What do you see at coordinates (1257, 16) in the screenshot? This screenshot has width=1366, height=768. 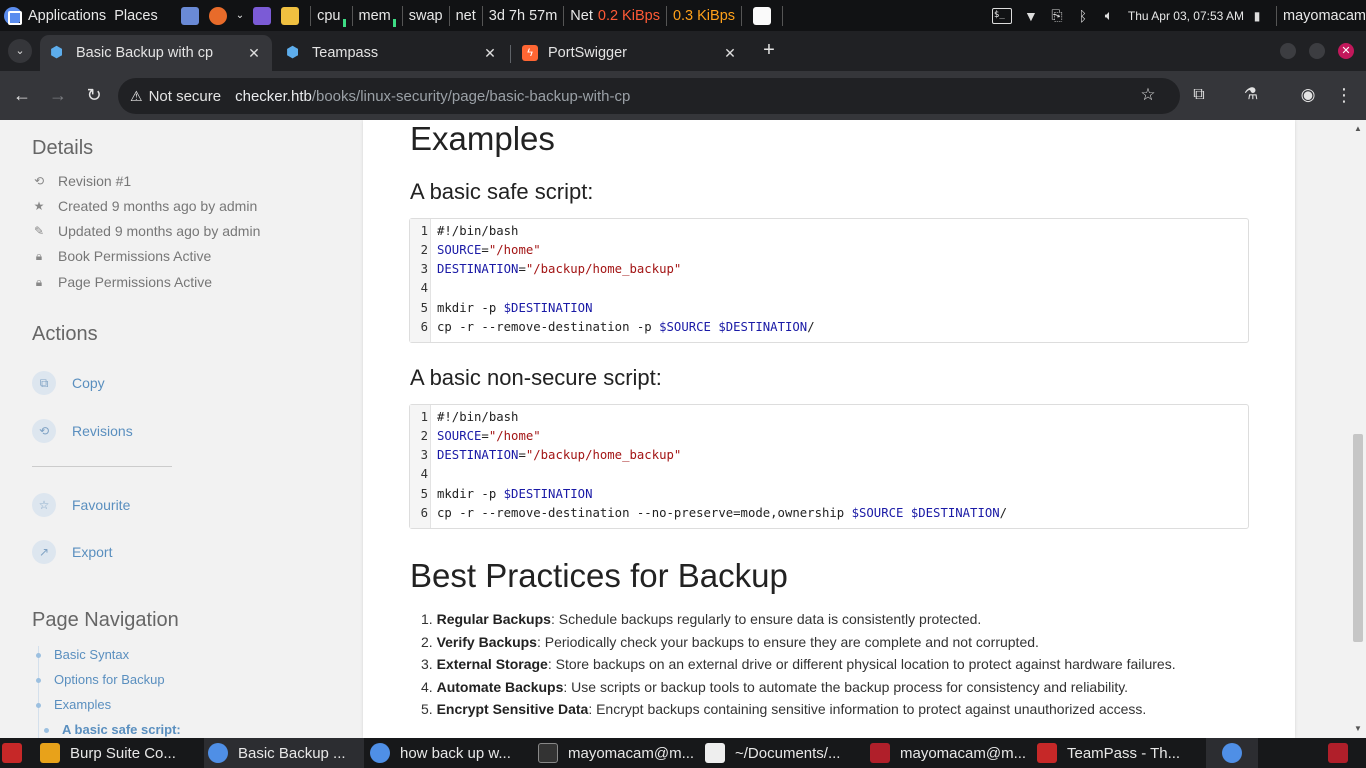 I see `battery-icon: ▮` at bounding box center [1257, 16].